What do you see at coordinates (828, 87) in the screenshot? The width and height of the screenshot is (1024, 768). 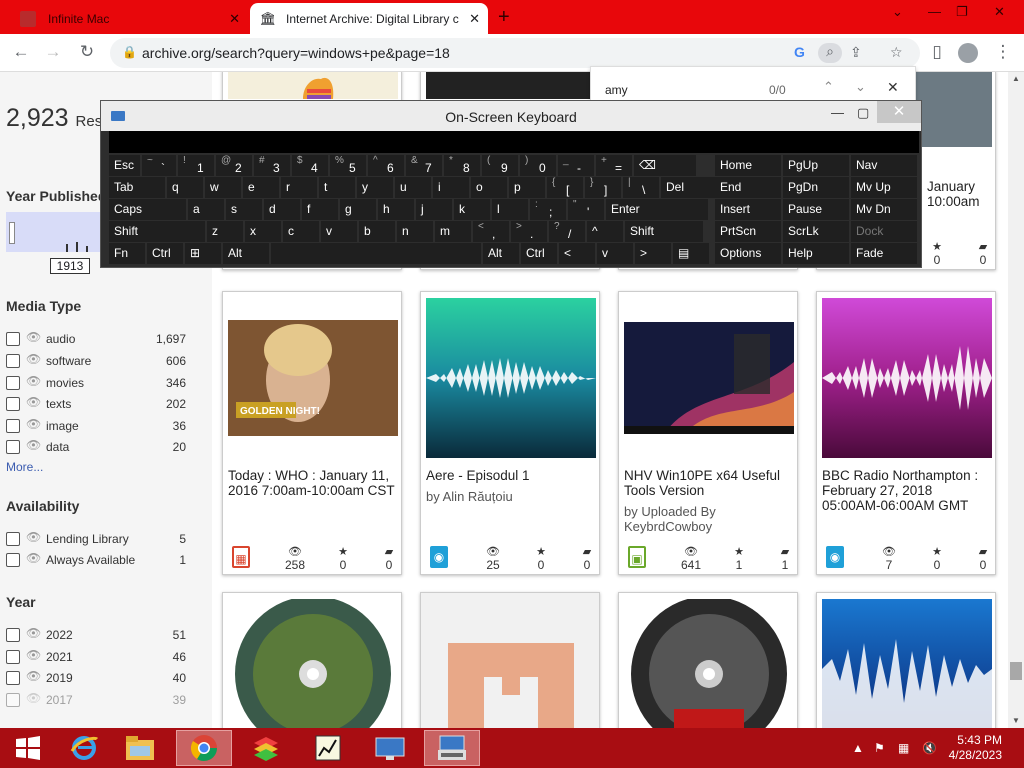 I see `find-previous-icon: ⌃` at bounding box center [828, 87].